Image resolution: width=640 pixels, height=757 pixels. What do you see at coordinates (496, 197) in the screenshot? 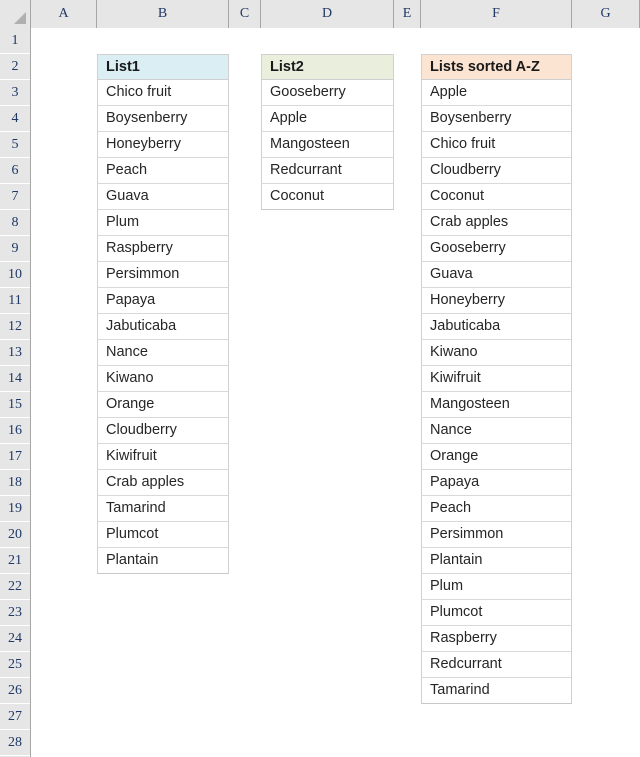
I see `cell-sorted-5: Coconut` at bounding box center [496, 197].